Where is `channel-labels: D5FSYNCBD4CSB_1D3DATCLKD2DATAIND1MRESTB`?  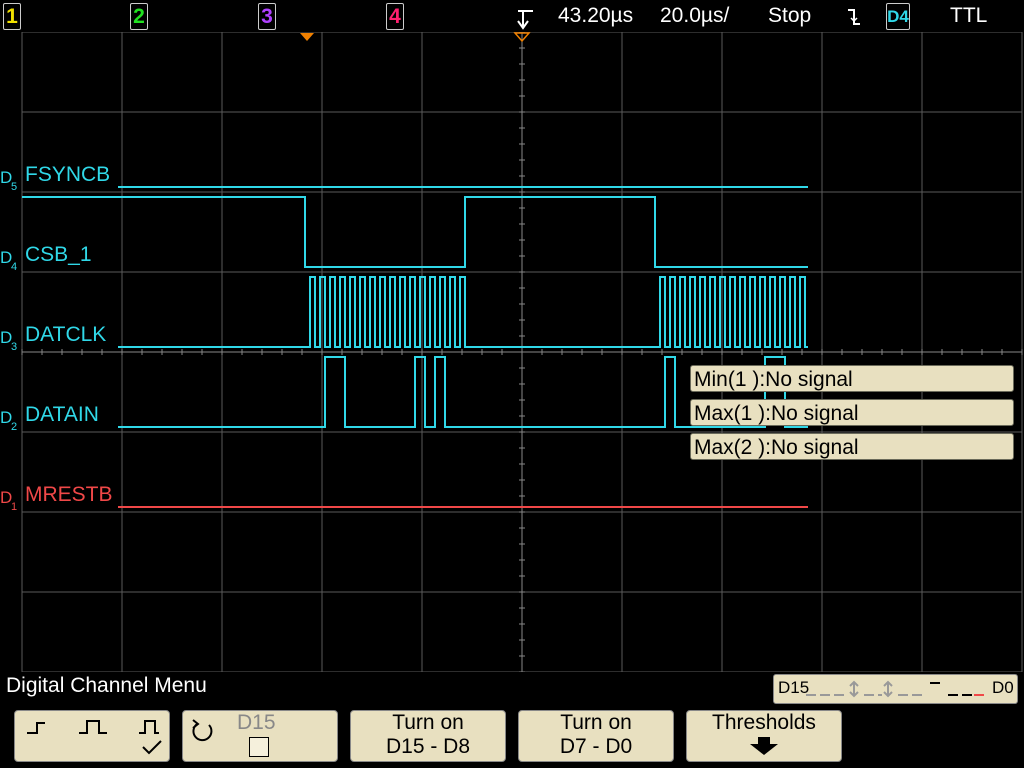 channel-labels: D5FSYNCBD4CSB_1D3DATCLKD2DATAIND1MRESTB is located at coordinates (56, 338).